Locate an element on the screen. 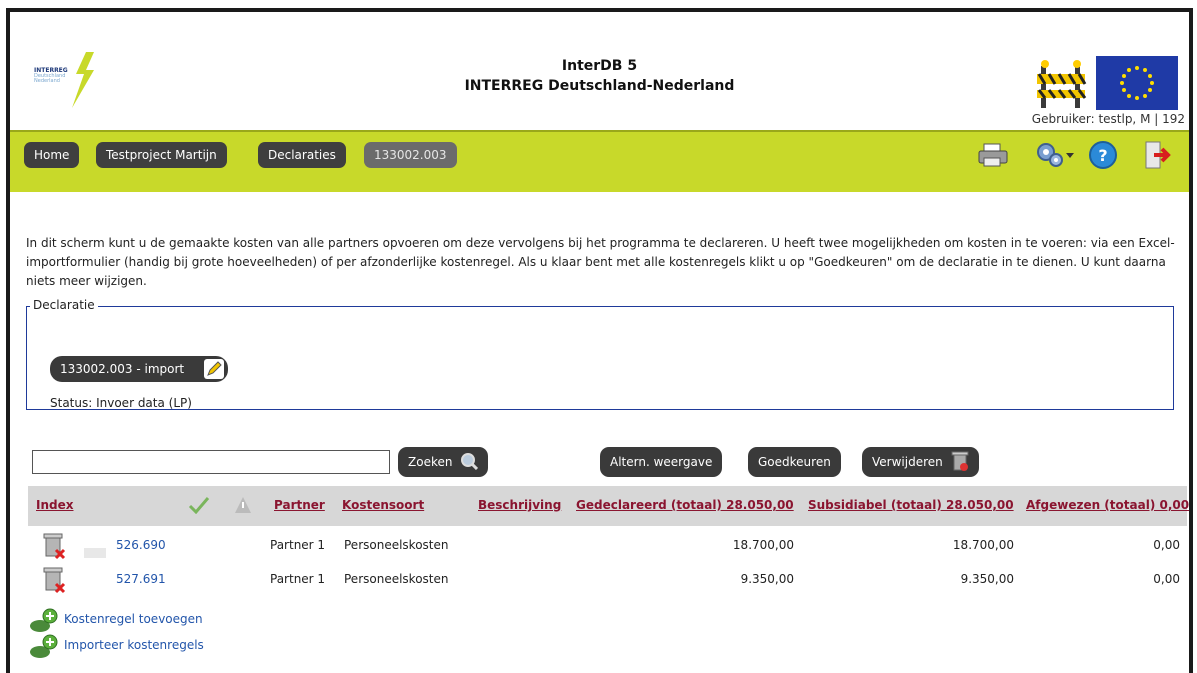 This screenshot has width=1197, height=673. col-subsidiabel: Subsidiabel (totaal) 28.050,00 is located at coordinates (911, 505).